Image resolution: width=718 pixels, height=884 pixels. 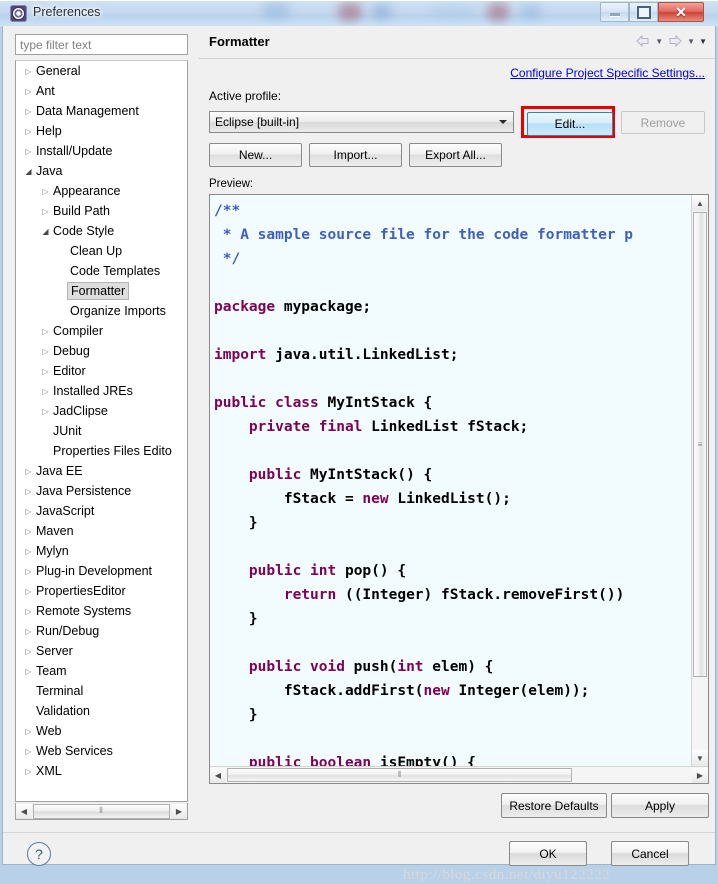 What do you see at coordinates (700, 203) in the screenshot?
I see `scroll-up-icon: ▲` at bounding box center [700, 203].